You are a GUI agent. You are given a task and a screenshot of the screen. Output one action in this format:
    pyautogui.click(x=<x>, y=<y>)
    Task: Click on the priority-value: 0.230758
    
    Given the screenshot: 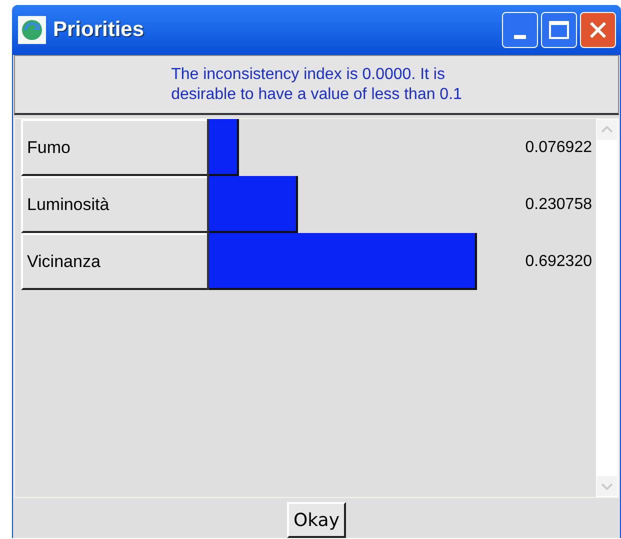 What is the action you would take?
    pyautogui.click(x=558, y=204)
    